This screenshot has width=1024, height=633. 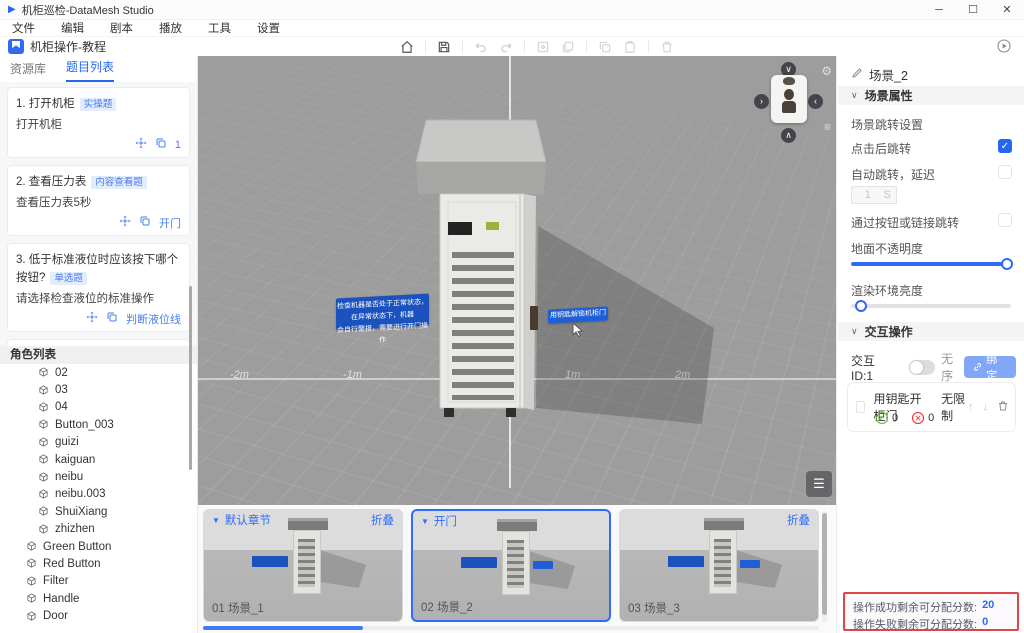 I want to click on jump-link-text: 开门, so click(x=170, y=223).